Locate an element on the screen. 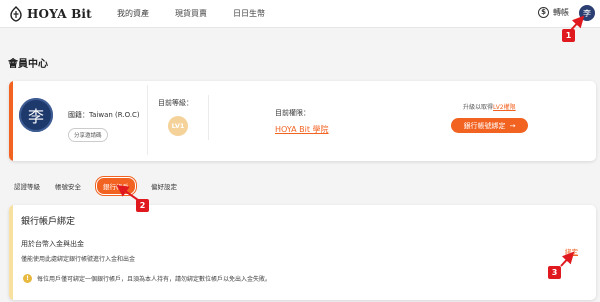  bind-bank-button-label: 銀行帳號綁定 is located at coordinates (484, 125).